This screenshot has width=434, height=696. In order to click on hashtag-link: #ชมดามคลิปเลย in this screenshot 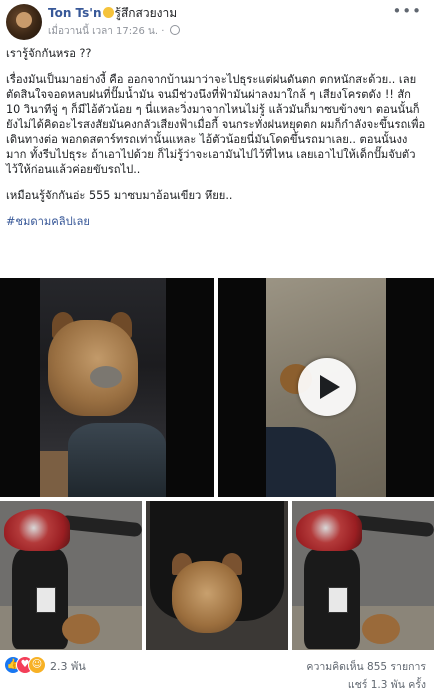, I will do `click(48, 221)`.